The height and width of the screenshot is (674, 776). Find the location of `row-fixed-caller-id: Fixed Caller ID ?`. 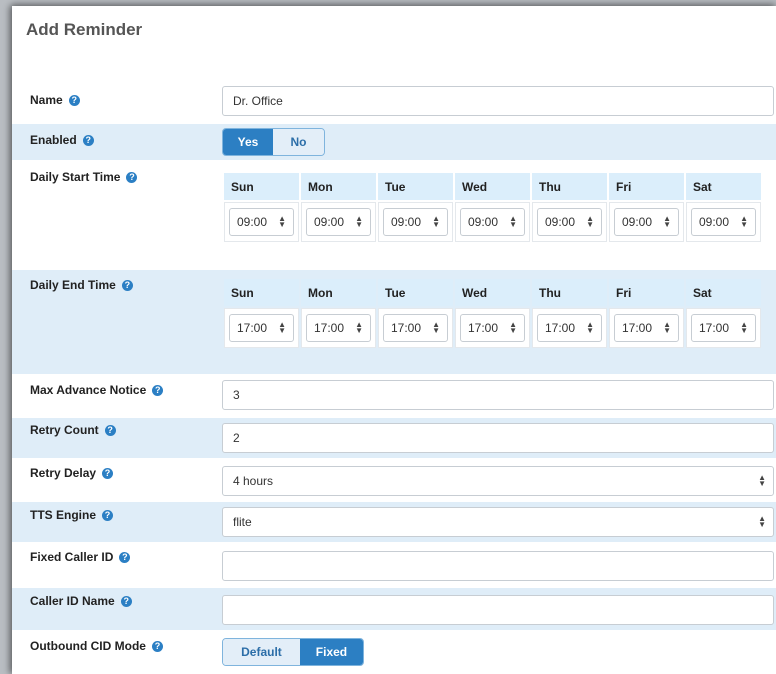

row-fixed-caller-id: Fixed Caller ID ? is located at coordinates (394, 565).